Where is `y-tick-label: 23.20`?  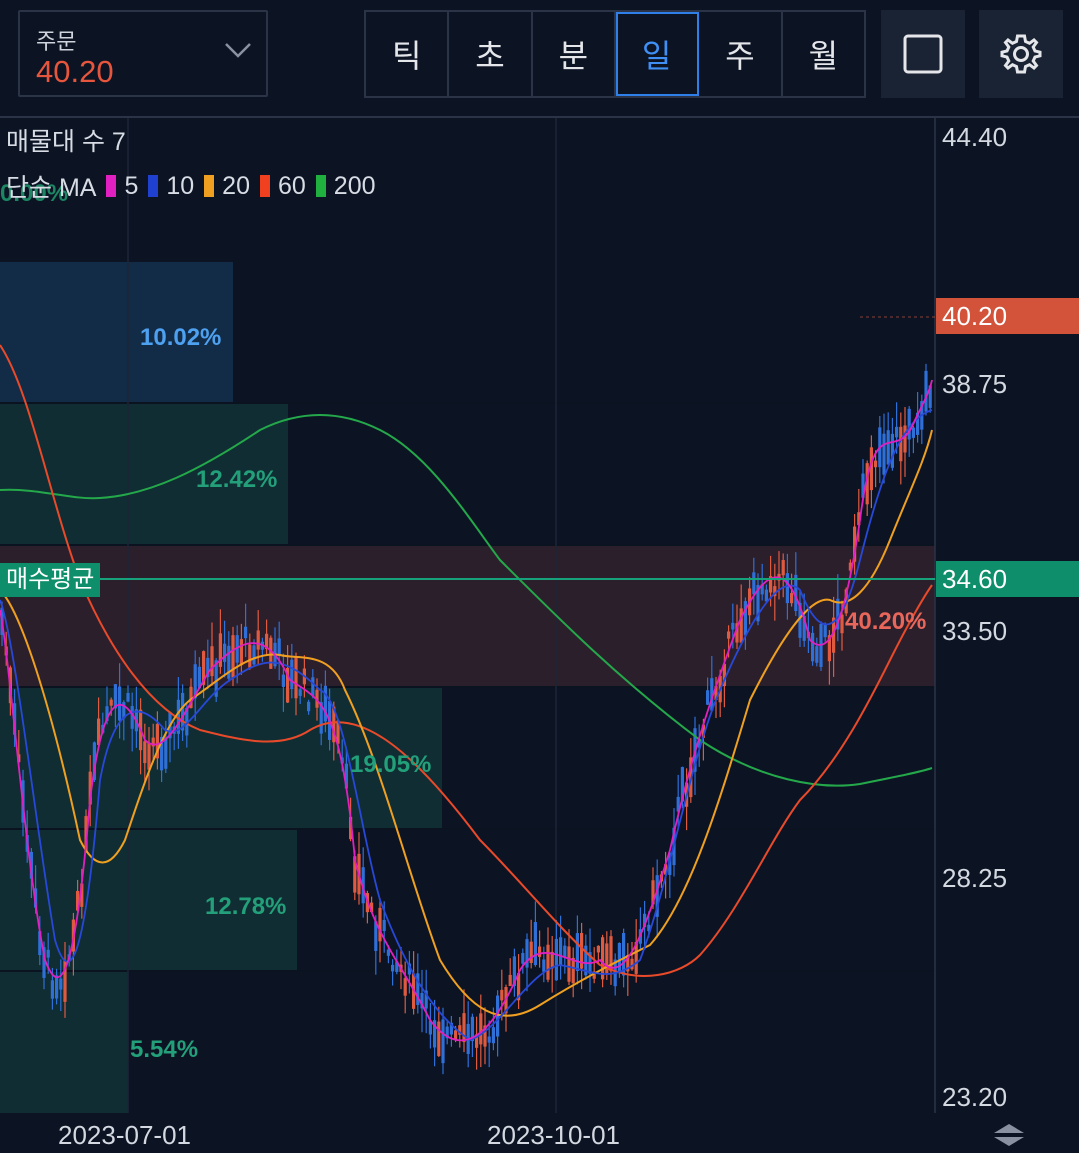 y-tick-label: 23.20 is located at coordinates (974, 1097).